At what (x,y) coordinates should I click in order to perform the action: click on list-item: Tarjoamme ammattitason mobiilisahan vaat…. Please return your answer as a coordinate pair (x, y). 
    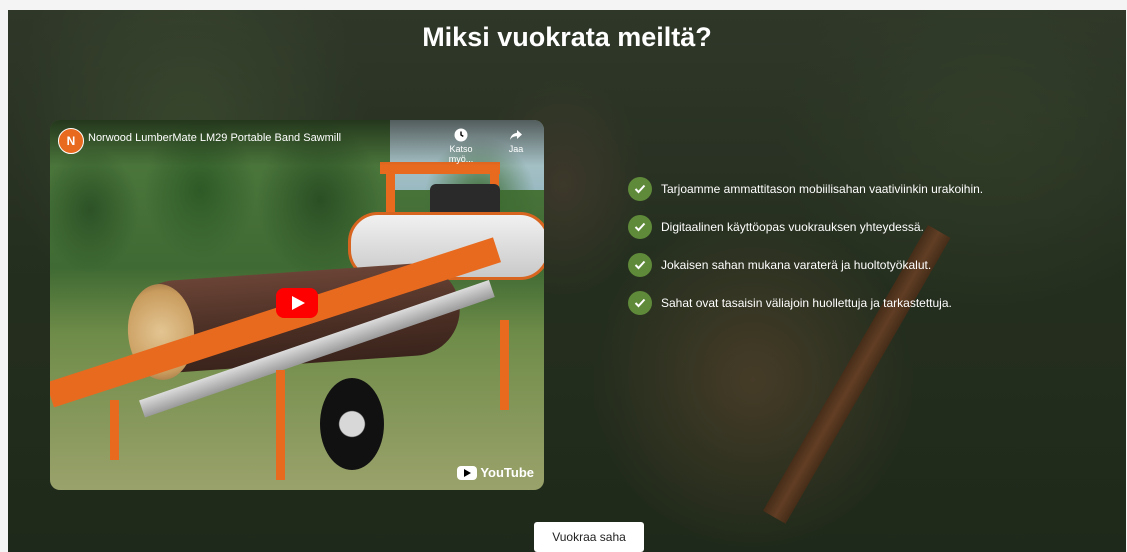
    Looking at the image, I should click on (805, 189).